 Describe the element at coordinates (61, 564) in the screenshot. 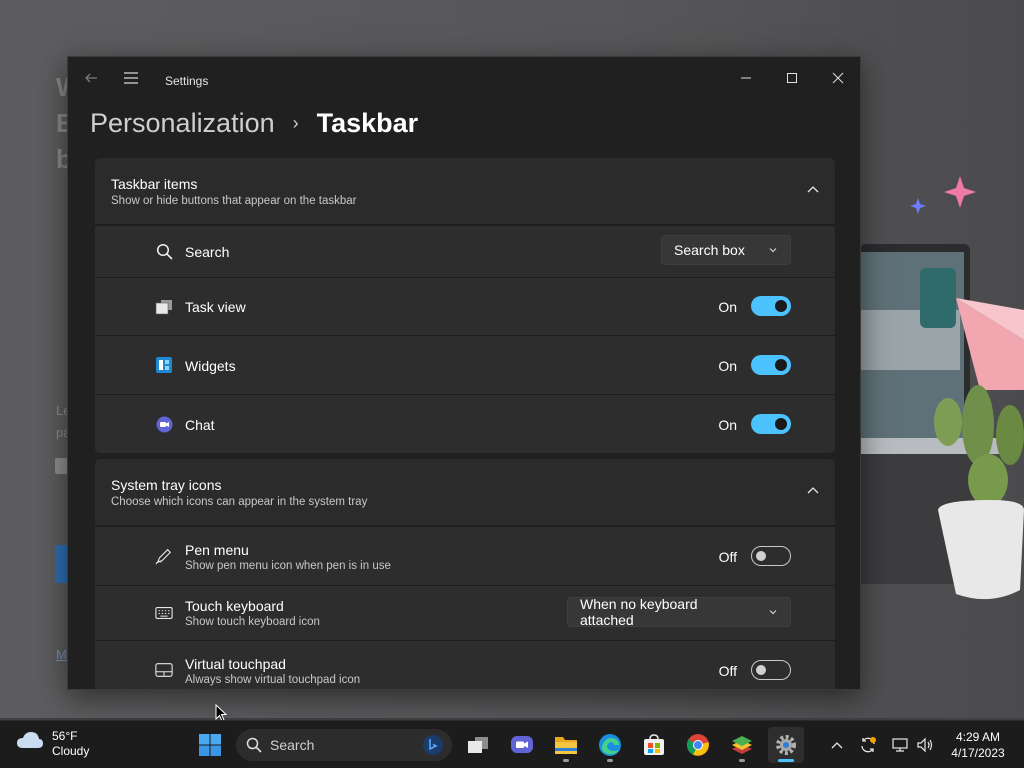

I see `background-button` at that location.